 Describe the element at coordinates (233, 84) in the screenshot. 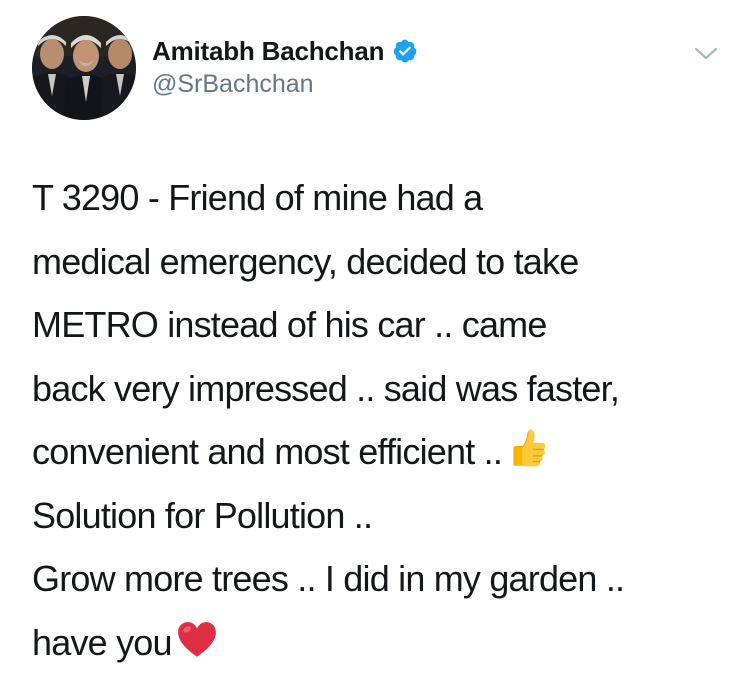

I see `author-handle: @SrBachchan` at that location.